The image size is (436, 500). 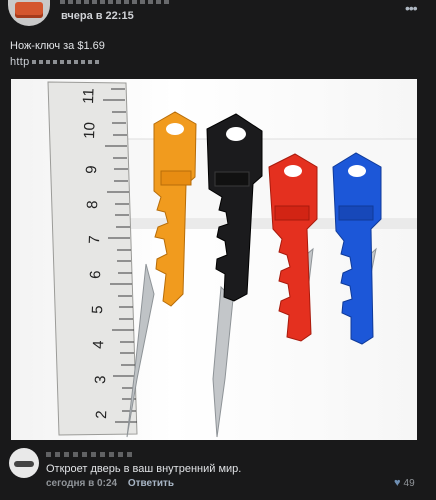 What do you see at coordinates (97, 16) in the screenshot?
I see `post-time: вчера в 22:15` at bounding box center [97, 16].